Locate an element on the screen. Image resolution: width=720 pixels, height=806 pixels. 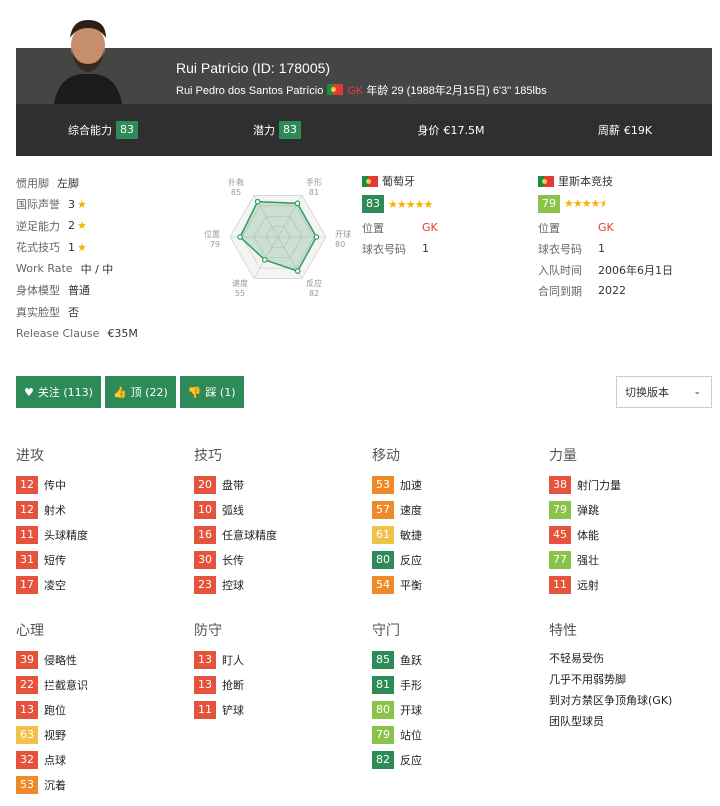
thumbs-up-icon: 👍 is located at coordinates (119, 392).